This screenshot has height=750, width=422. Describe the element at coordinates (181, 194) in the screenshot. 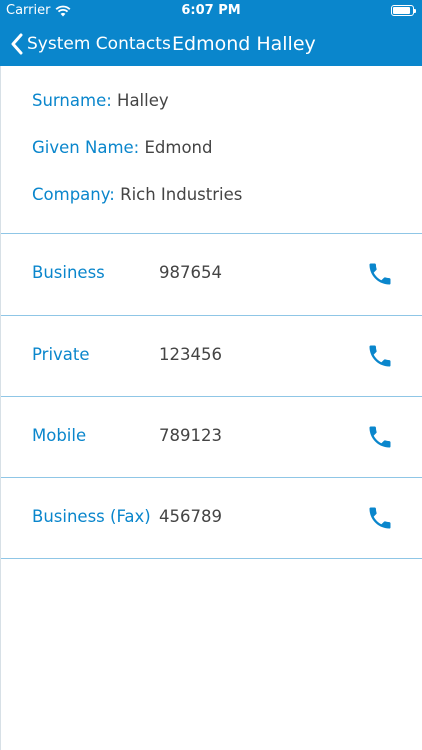

I see `company-value: Rich Industries` at that location.